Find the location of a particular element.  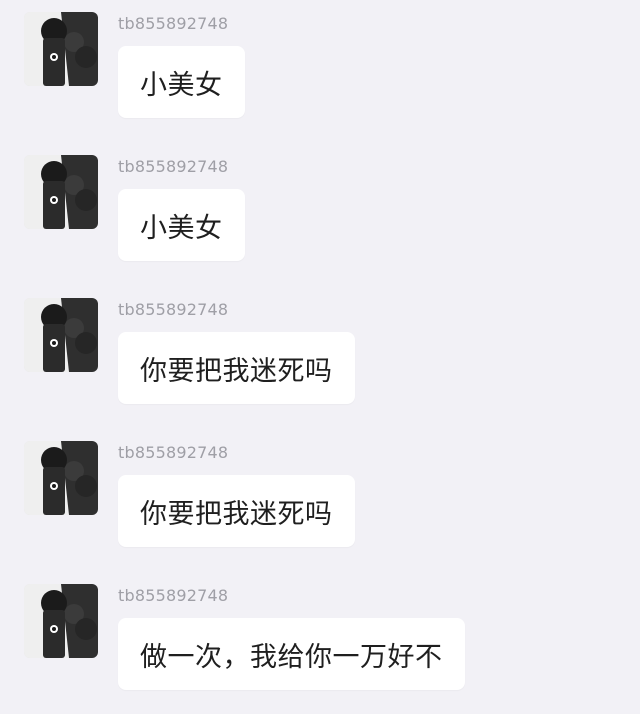

message-text: 做一次，我给你一万好不 is located at coordinates (291, 657).